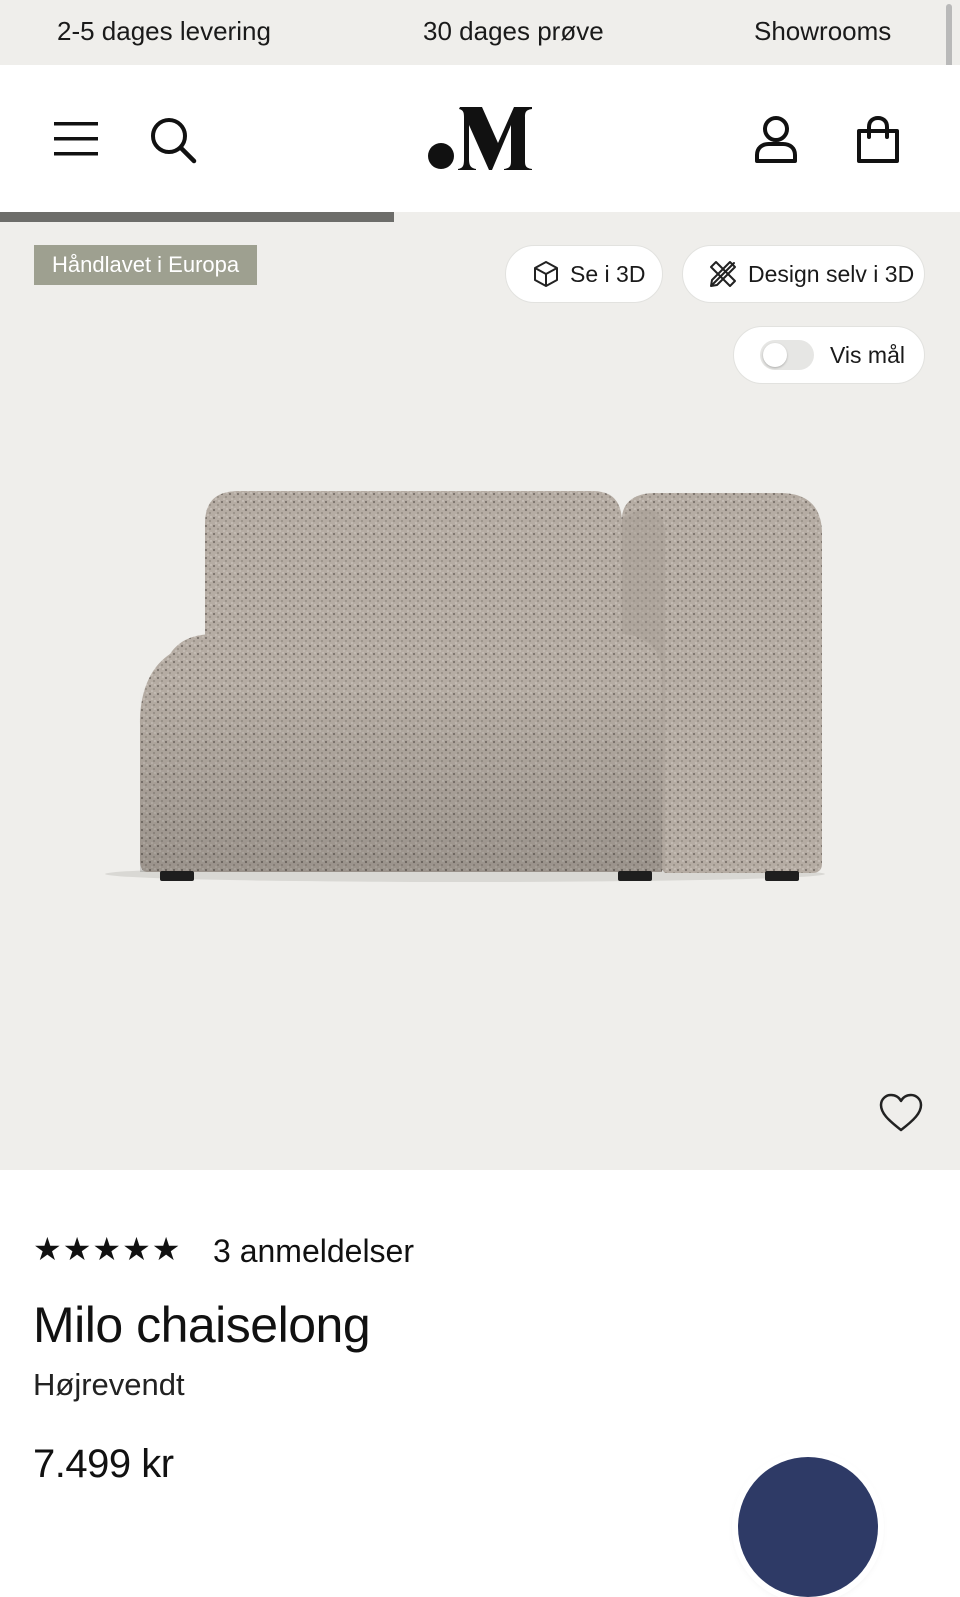  What do you see at coordinates (546, 274) in the screenshot?
I see `cube-icon` at bounding box center [546, 274].